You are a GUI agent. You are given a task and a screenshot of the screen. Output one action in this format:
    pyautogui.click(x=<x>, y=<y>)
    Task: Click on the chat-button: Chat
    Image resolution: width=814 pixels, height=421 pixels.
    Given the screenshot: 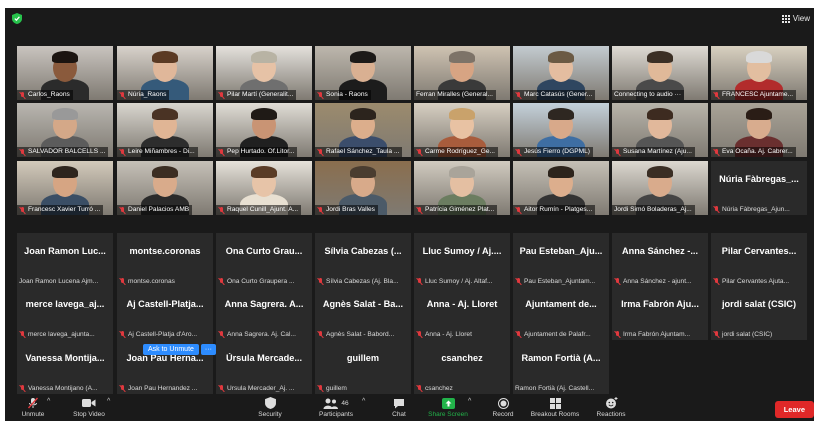 What is the action you would take?
    pyautogui.click(x=399, y=407)
    